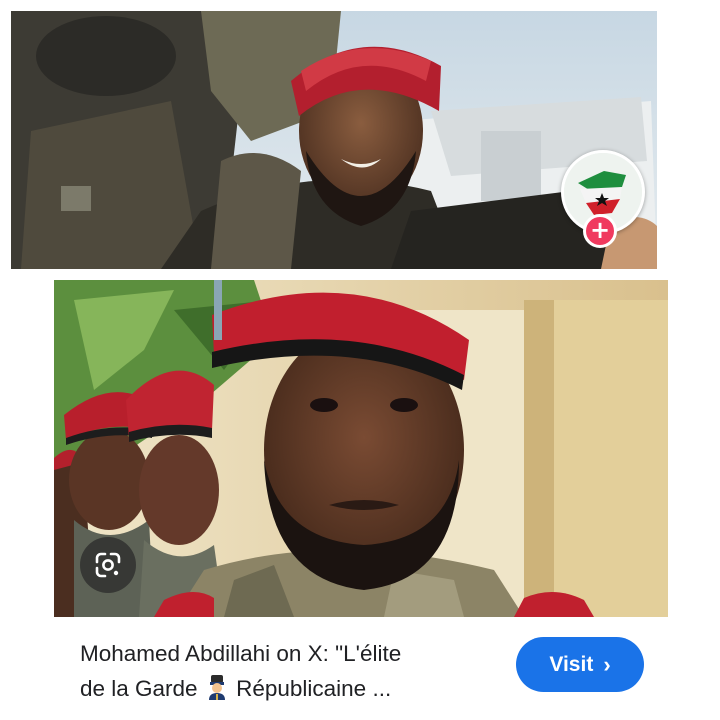 The width and height of the screenshot is (720, 720). Describe the element at coordinates (241, 653) in the screenshot. I see `result-title-line1: Mohamed Abdillahi on X: "L'élite` at that location.